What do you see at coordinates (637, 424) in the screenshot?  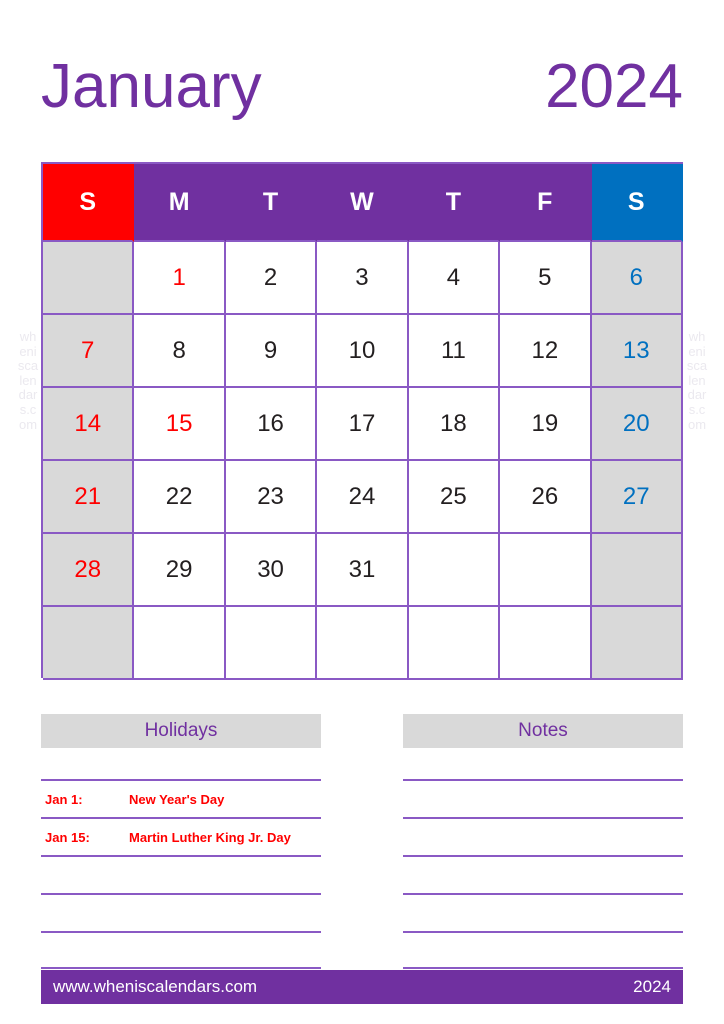 I see `day-cell: 20` at bounding box center [637, 424].